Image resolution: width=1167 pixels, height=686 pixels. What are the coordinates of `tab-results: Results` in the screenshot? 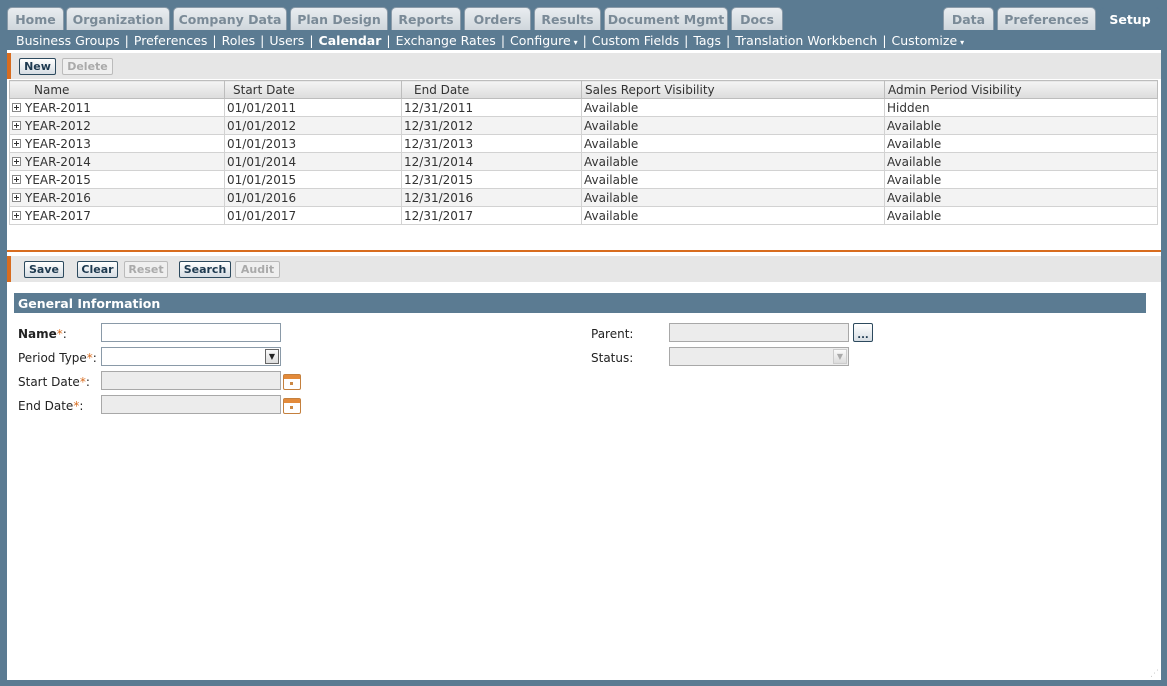 It's located at (567, 18).